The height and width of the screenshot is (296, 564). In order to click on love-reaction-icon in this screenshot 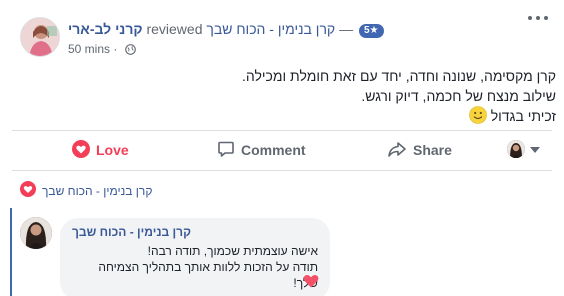, I will do `click(28, 191)`.